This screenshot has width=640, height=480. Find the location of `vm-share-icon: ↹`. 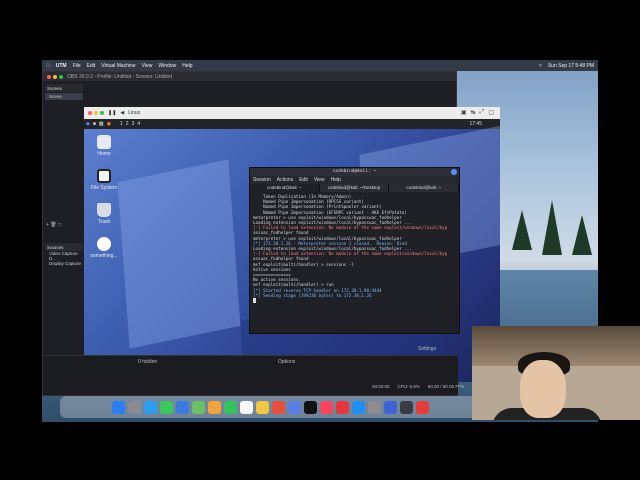

vm-share-icon: ↹ is located at coordinates (472, 112).